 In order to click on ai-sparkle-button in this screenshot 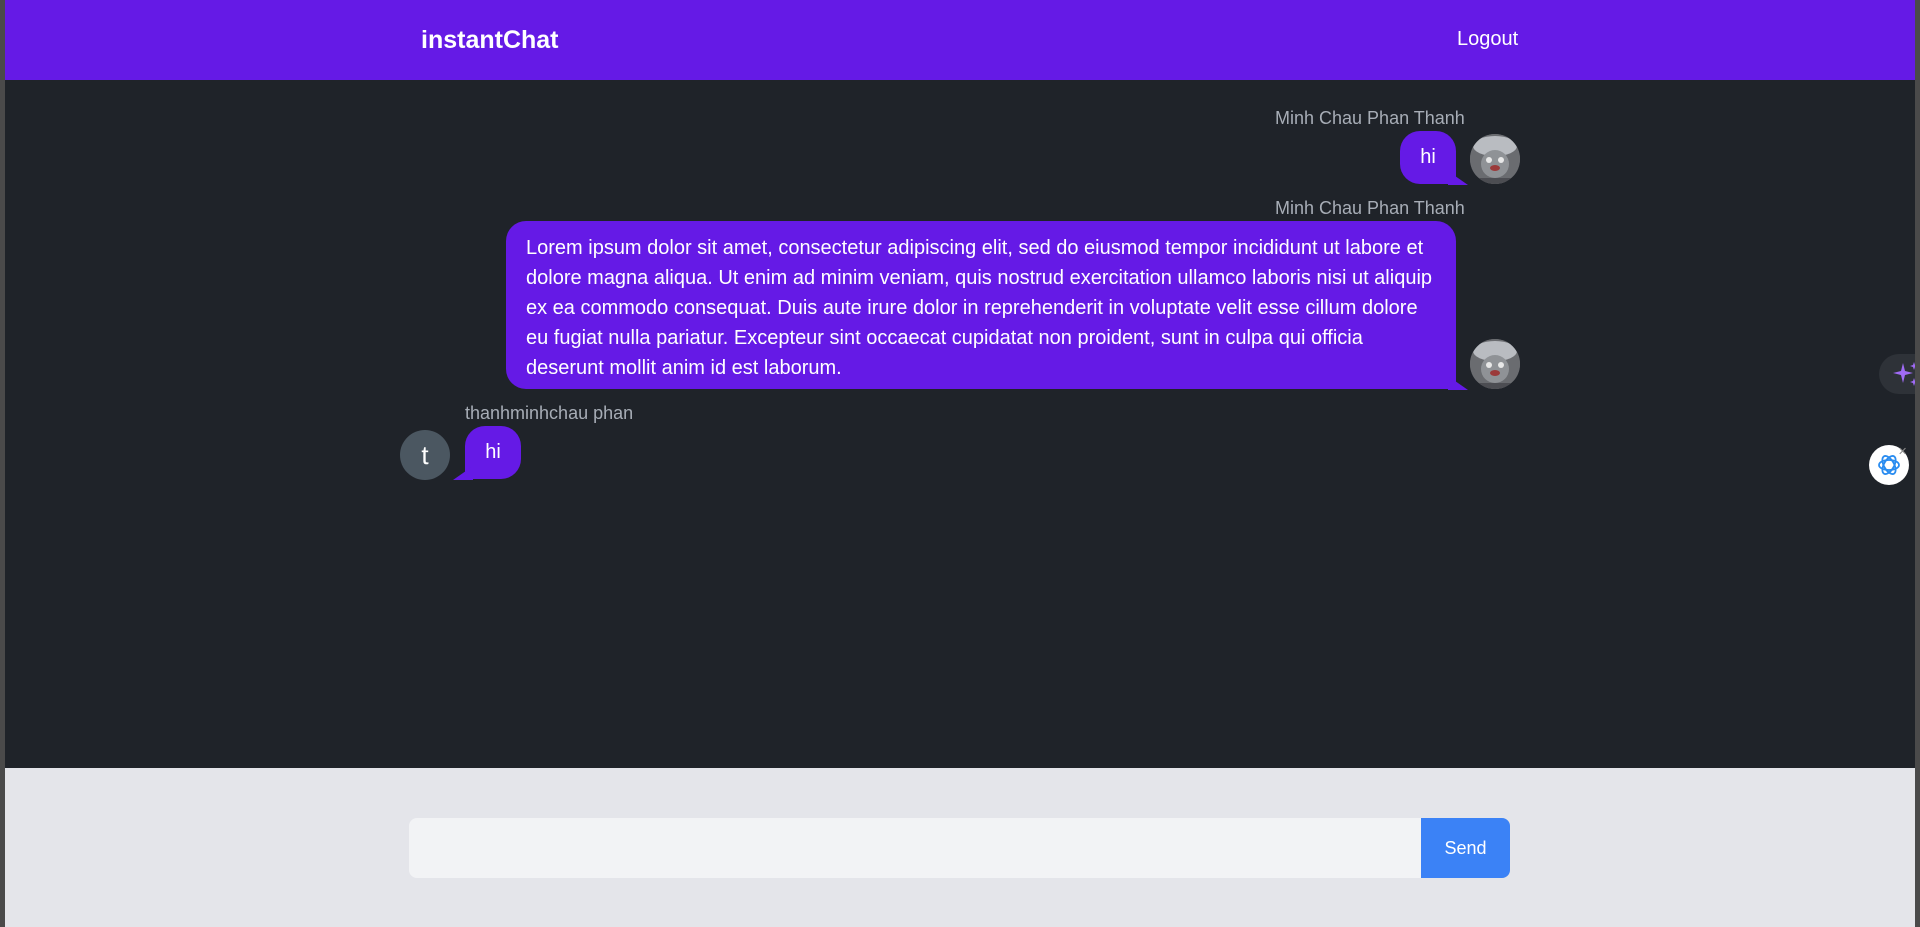, I will do `click(1897, 374)`.